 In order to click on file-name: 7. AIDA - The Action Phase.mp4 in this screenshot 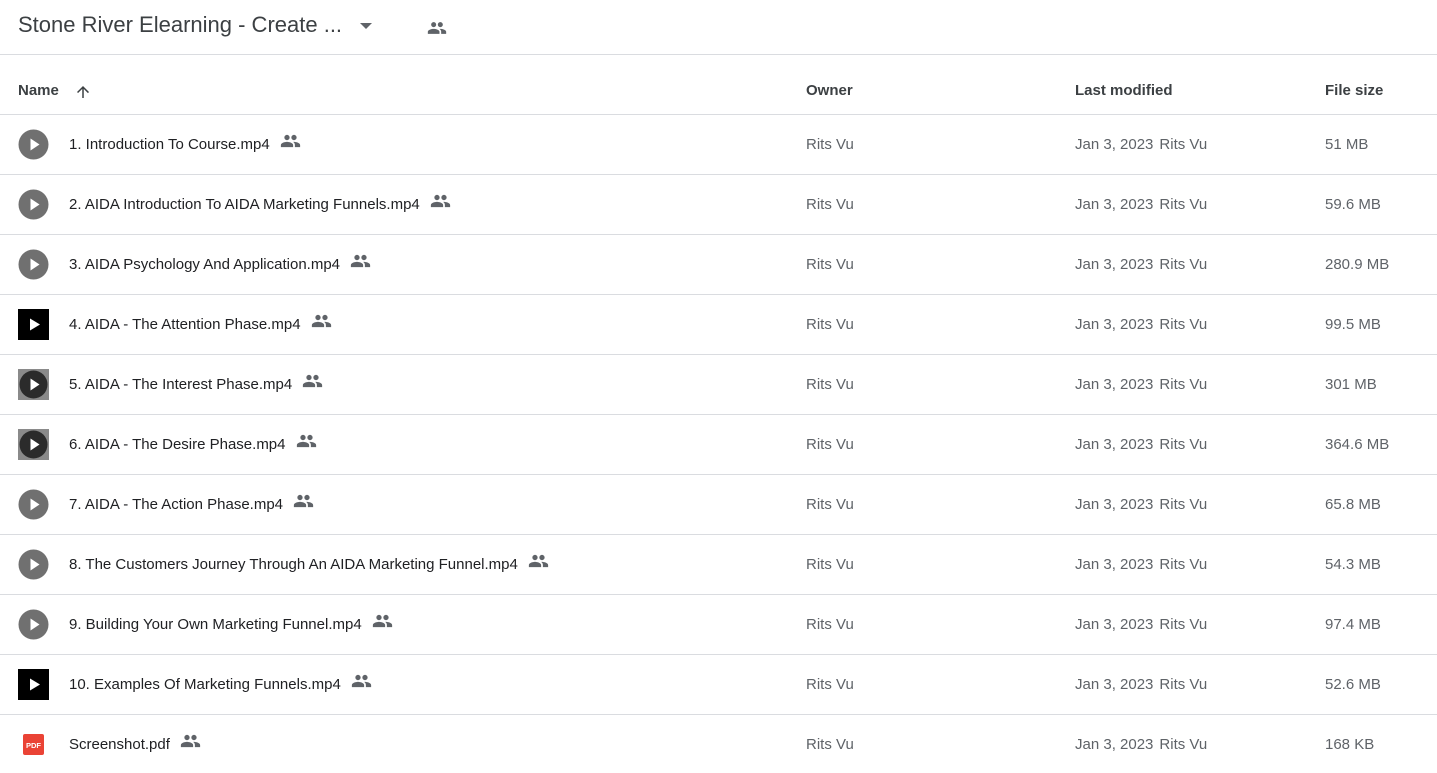, I will do `click(191, 505)`.